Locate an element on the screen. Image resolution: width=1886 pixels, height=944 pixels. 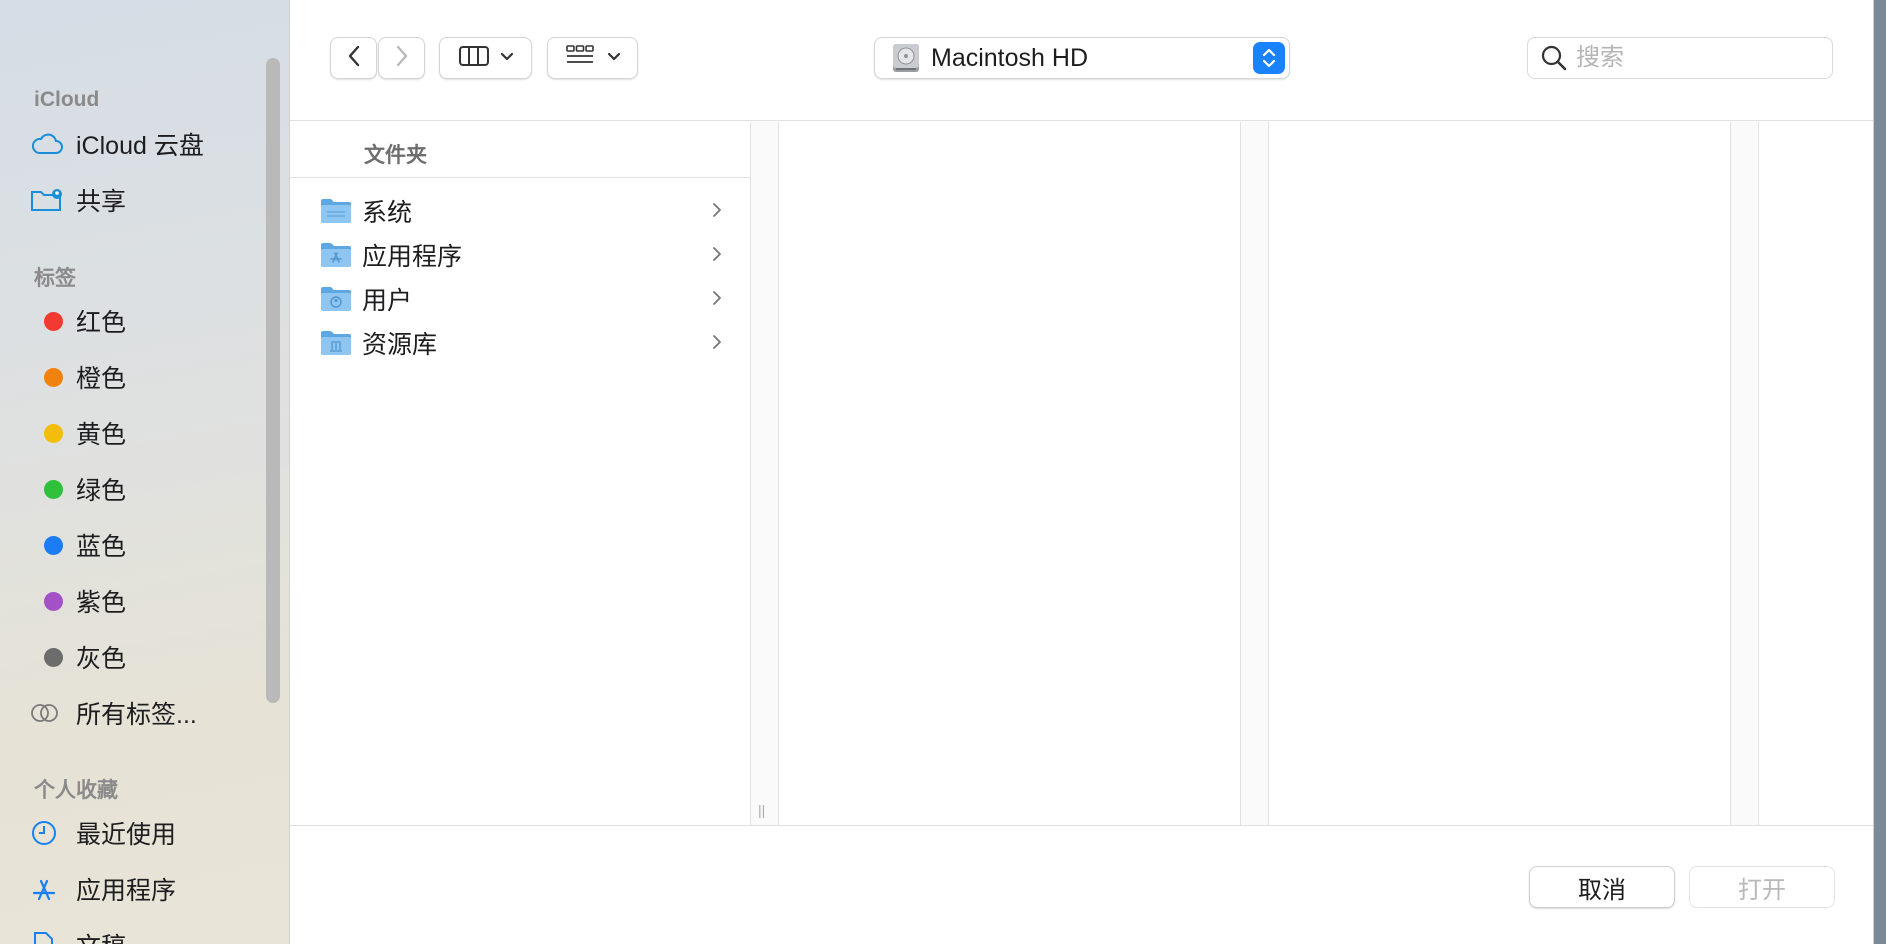
location-label: Macintosh HD is located at coordinates (1009, 57).